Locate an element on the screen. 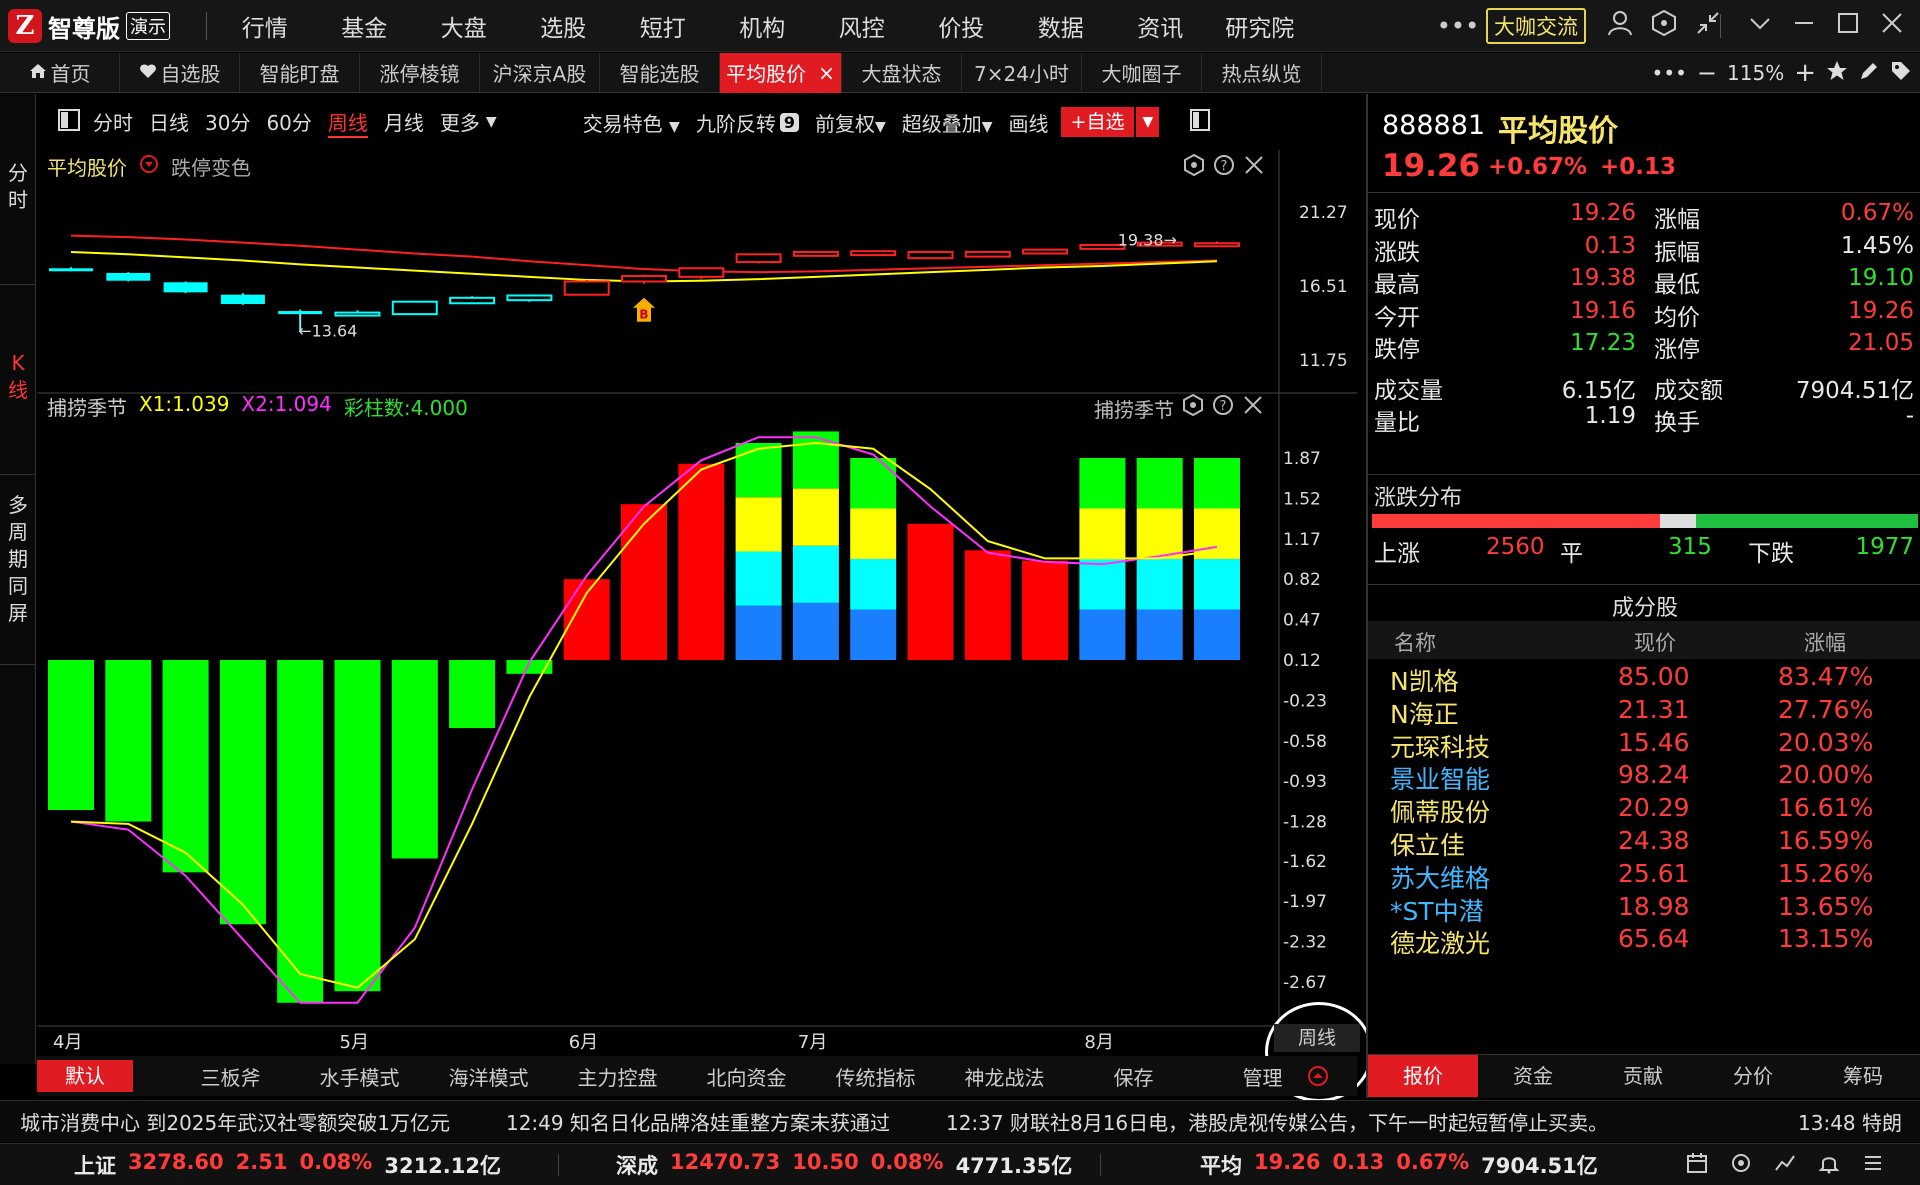 The height and width of the screenshot is (1185, 1920). tab-item: 智能盯盘 is located at coordinates (300, 72).